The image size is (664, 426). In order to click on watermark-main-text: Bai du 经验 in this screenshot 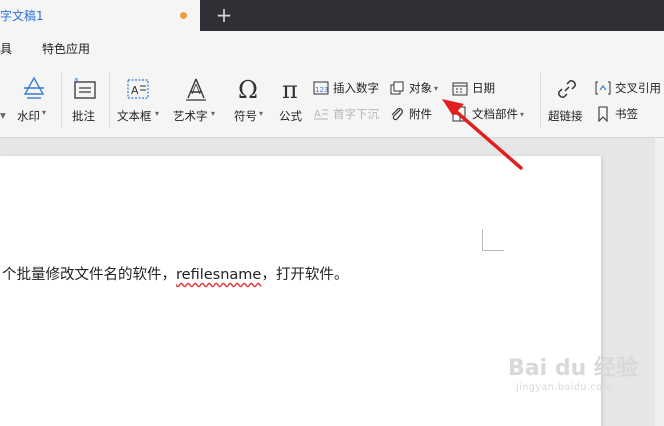, I will do `click(573, 368)`.